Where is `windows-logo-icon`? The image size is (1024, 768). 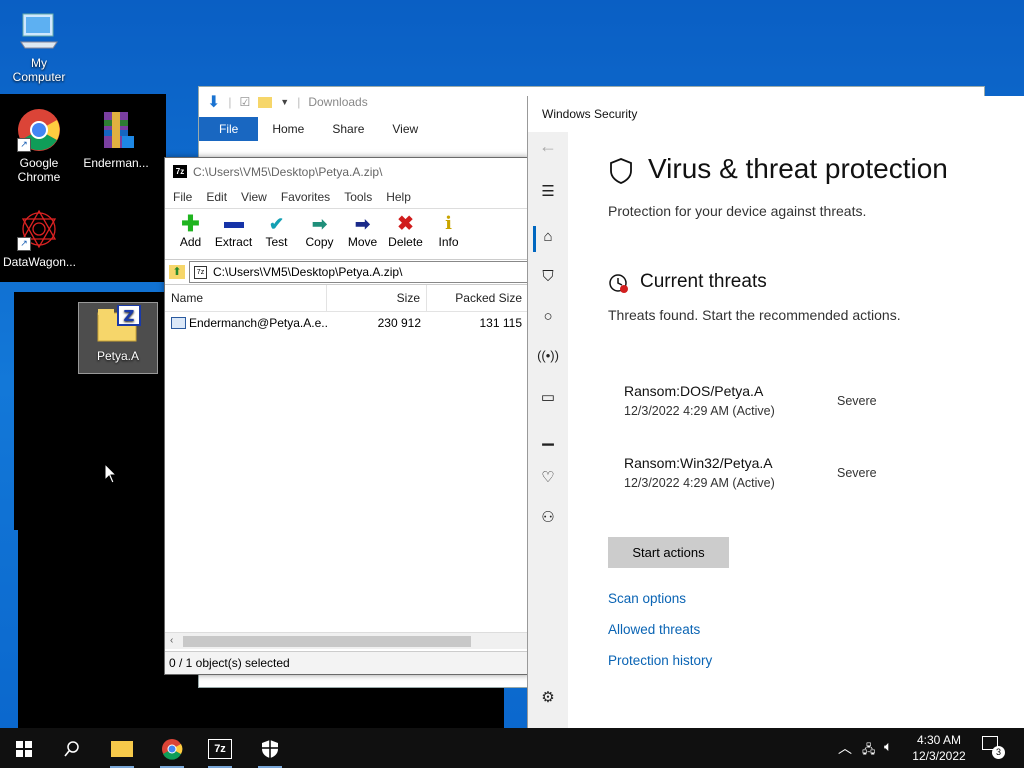 windows-logo-icon is located at coordinates (24, 748).